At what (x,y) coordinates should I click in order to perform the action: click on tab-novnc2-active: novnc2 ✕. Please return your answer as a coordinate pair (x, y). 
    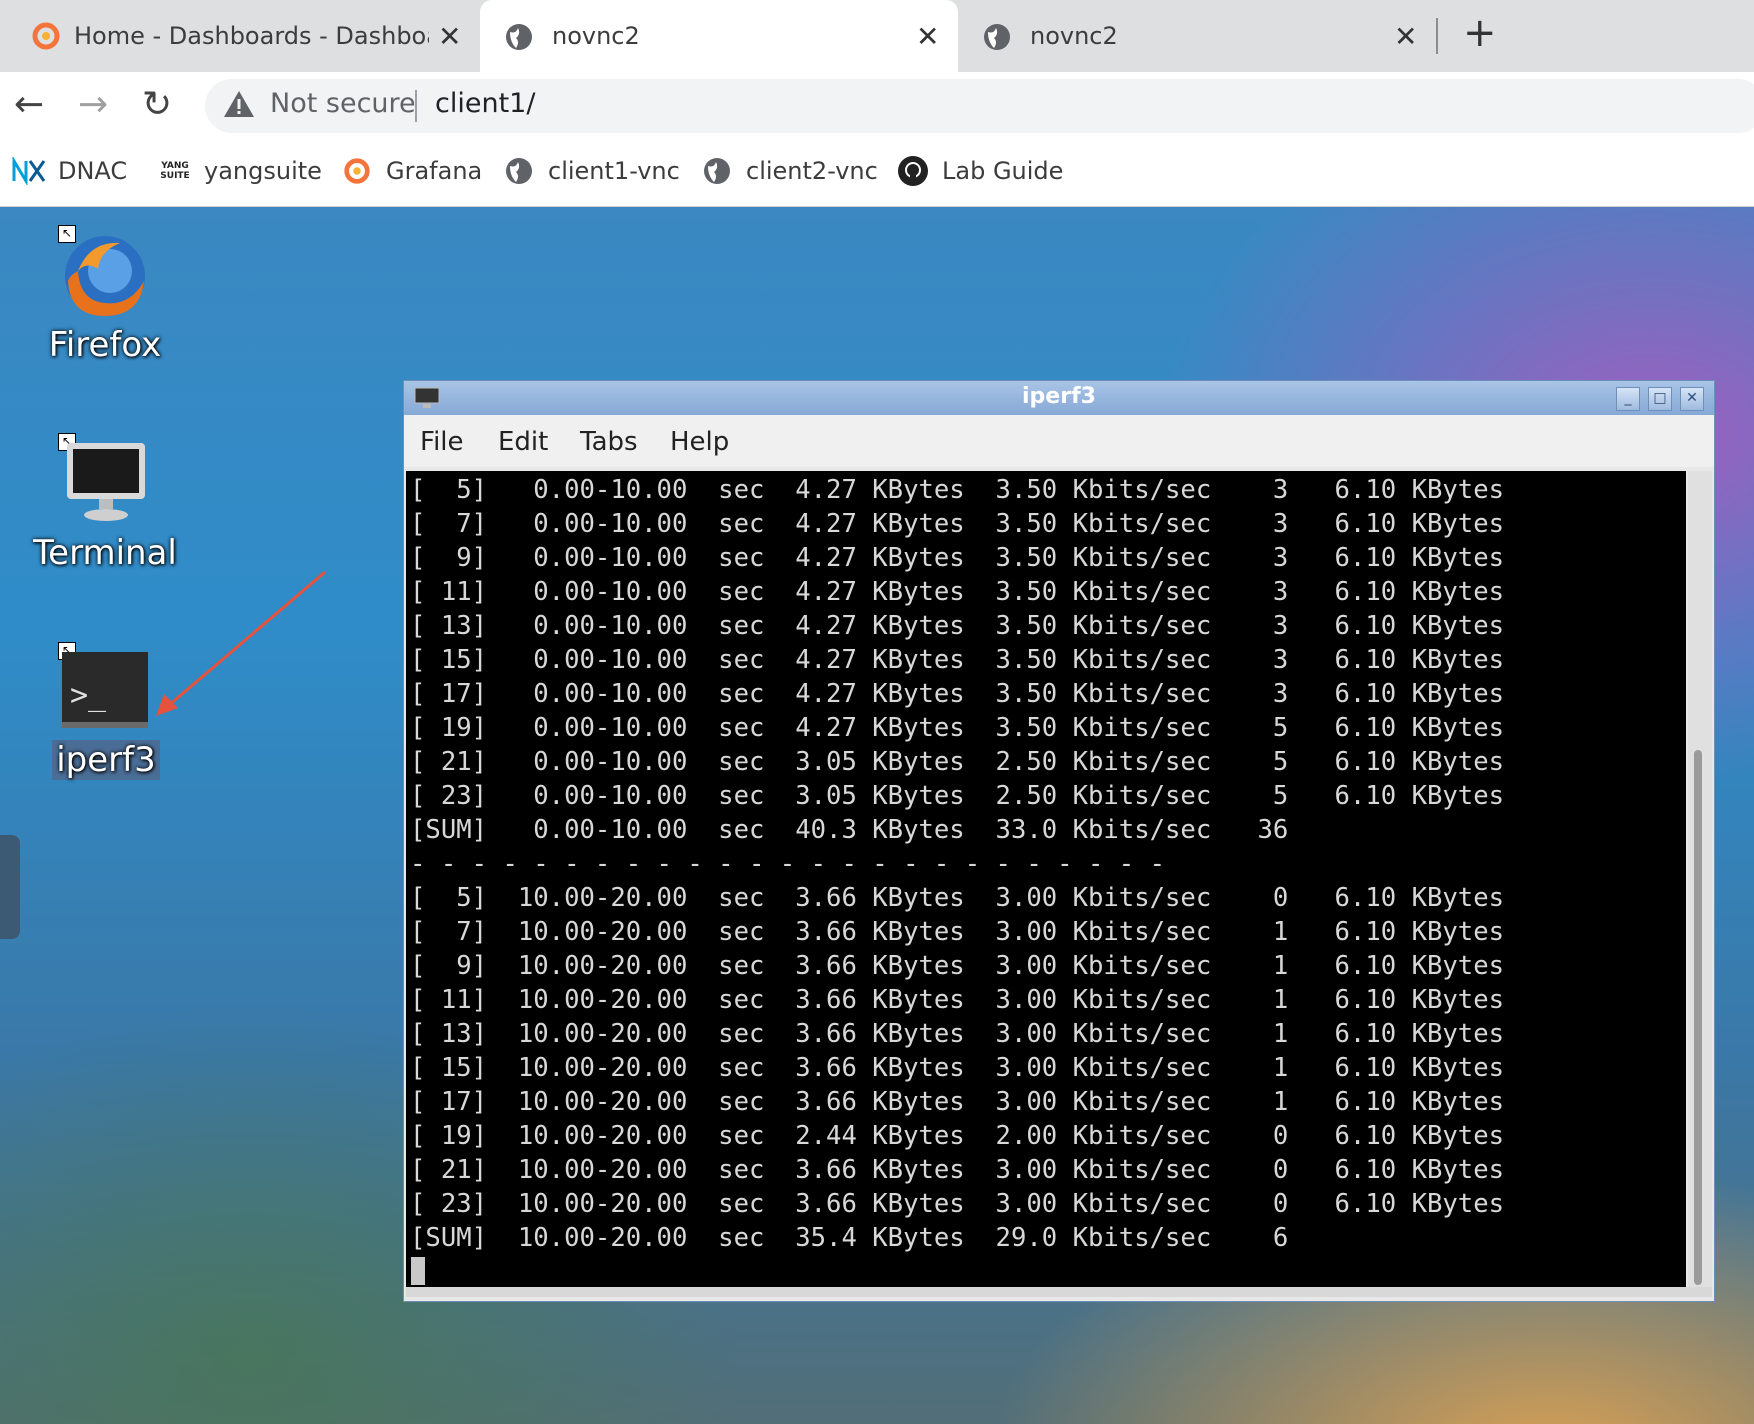
    Looking at the image, I should click on (719, 36).